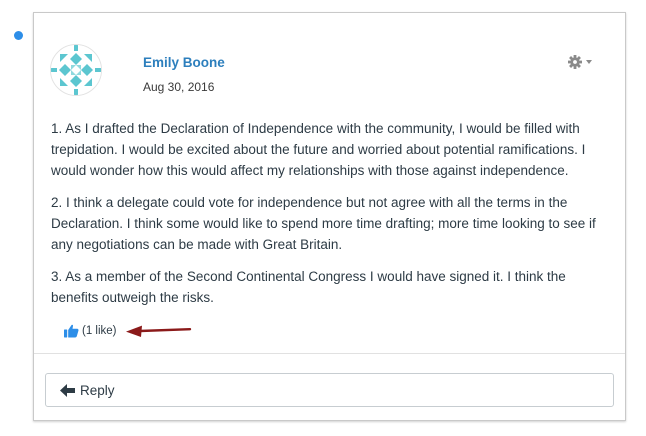 The width and height of the screenshot is (646, 436). I want to click on entry-options-menu, so click(582, 62).